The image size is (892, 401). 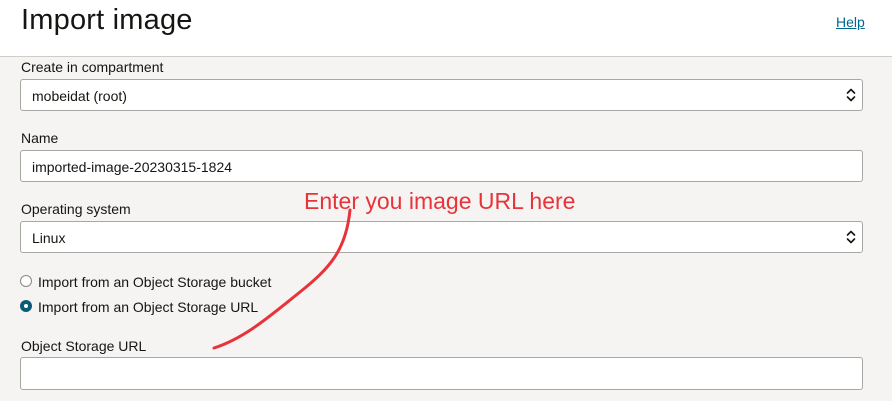 What do you see at coordinates (79, 96) in the screenshot?
I see `compartment-value: mobeidat (root)` at bounding box center [79, 96].